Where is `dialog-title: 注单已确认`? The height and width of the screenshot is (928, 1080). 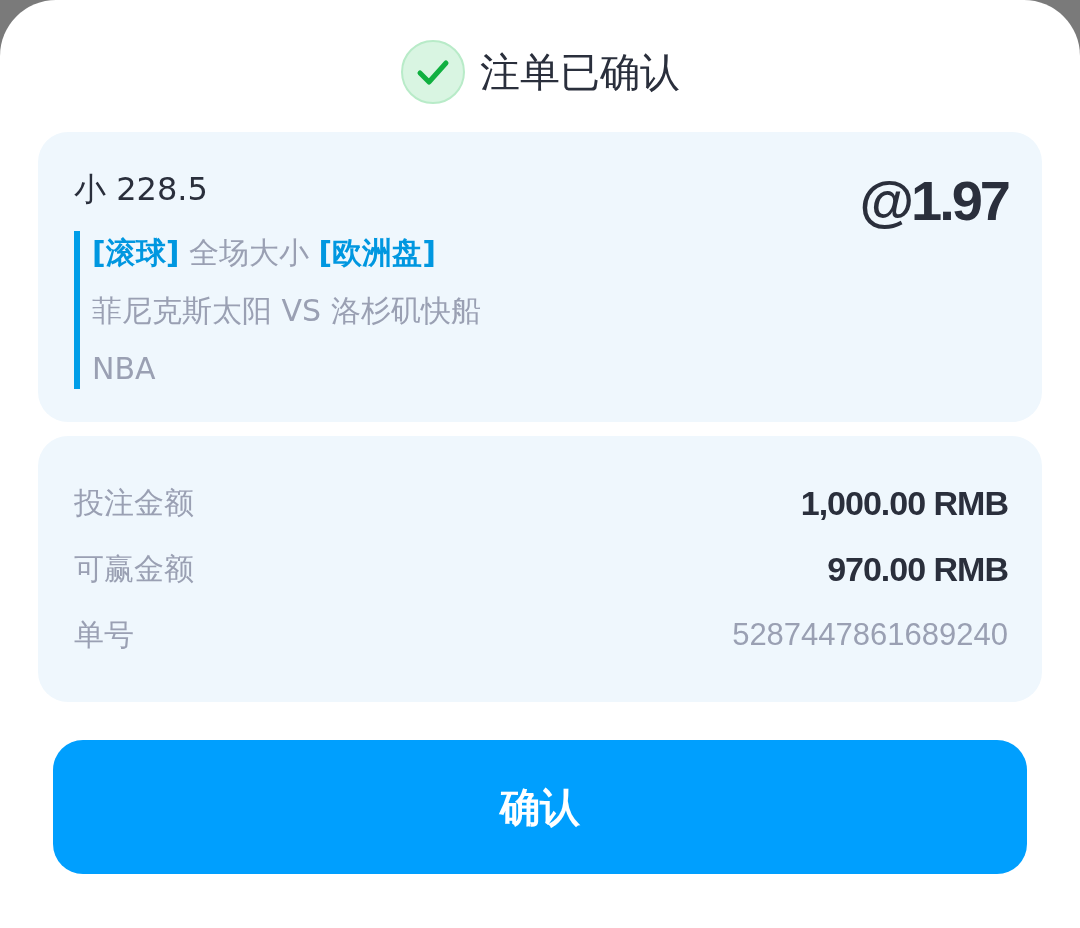
dialog-title: 注单已确认 is located at coordinates (580, 72).